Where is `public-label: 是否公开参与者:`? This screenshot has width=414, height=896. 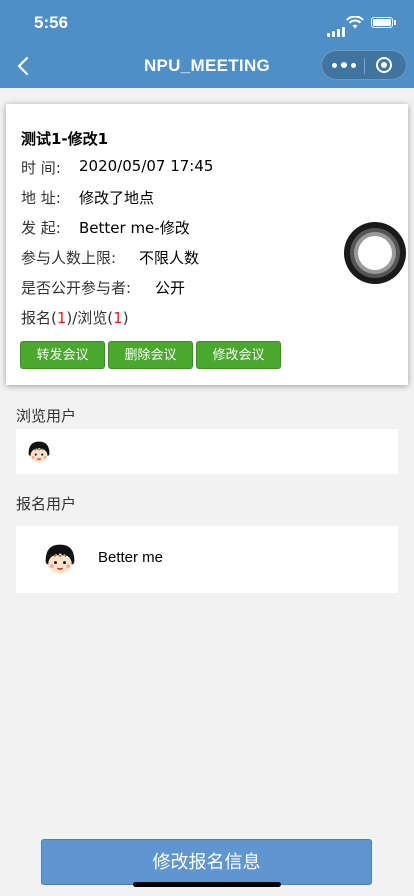 public-label: 是否公开参与者: is located at coordinates (76, 288).